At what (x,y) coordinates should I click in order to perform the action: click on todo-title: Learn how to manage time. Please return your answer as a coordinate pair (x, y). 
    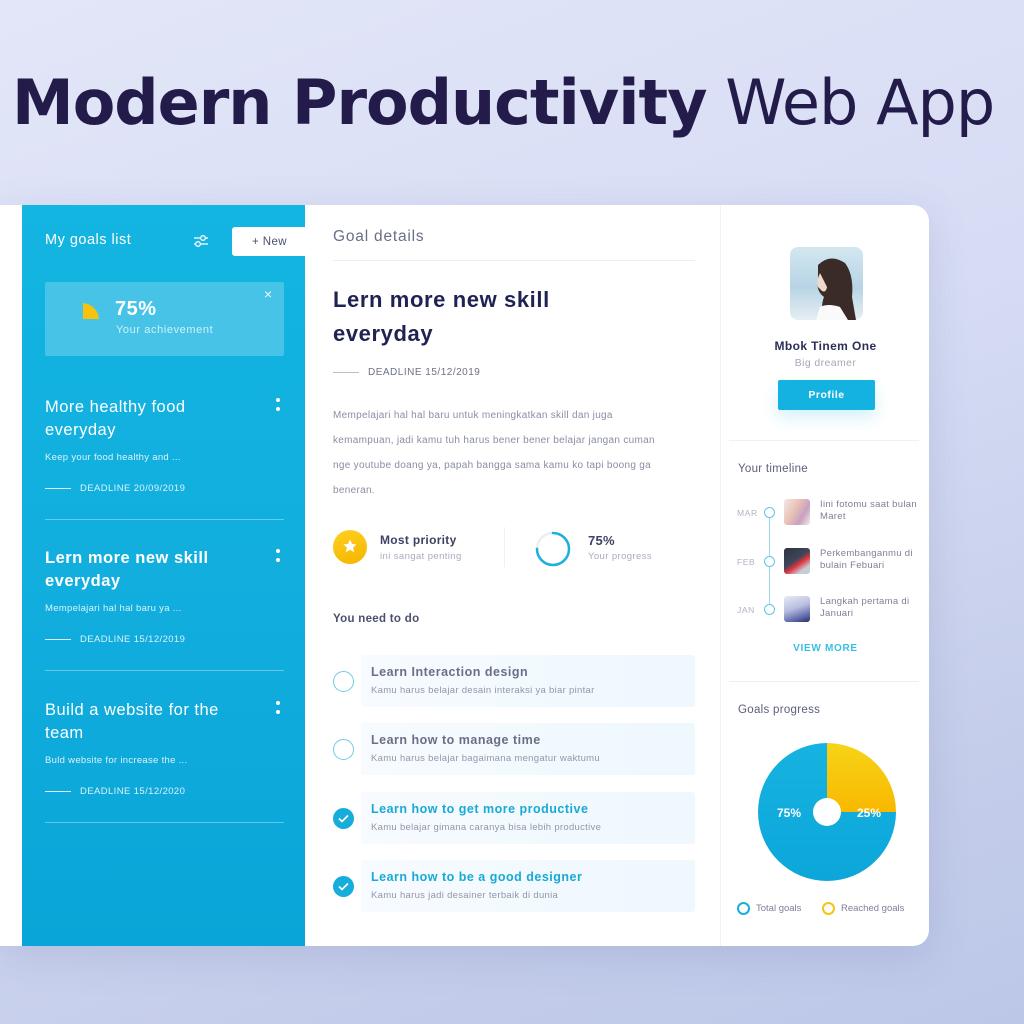
    Looking at the image, I should click on (456, 740).